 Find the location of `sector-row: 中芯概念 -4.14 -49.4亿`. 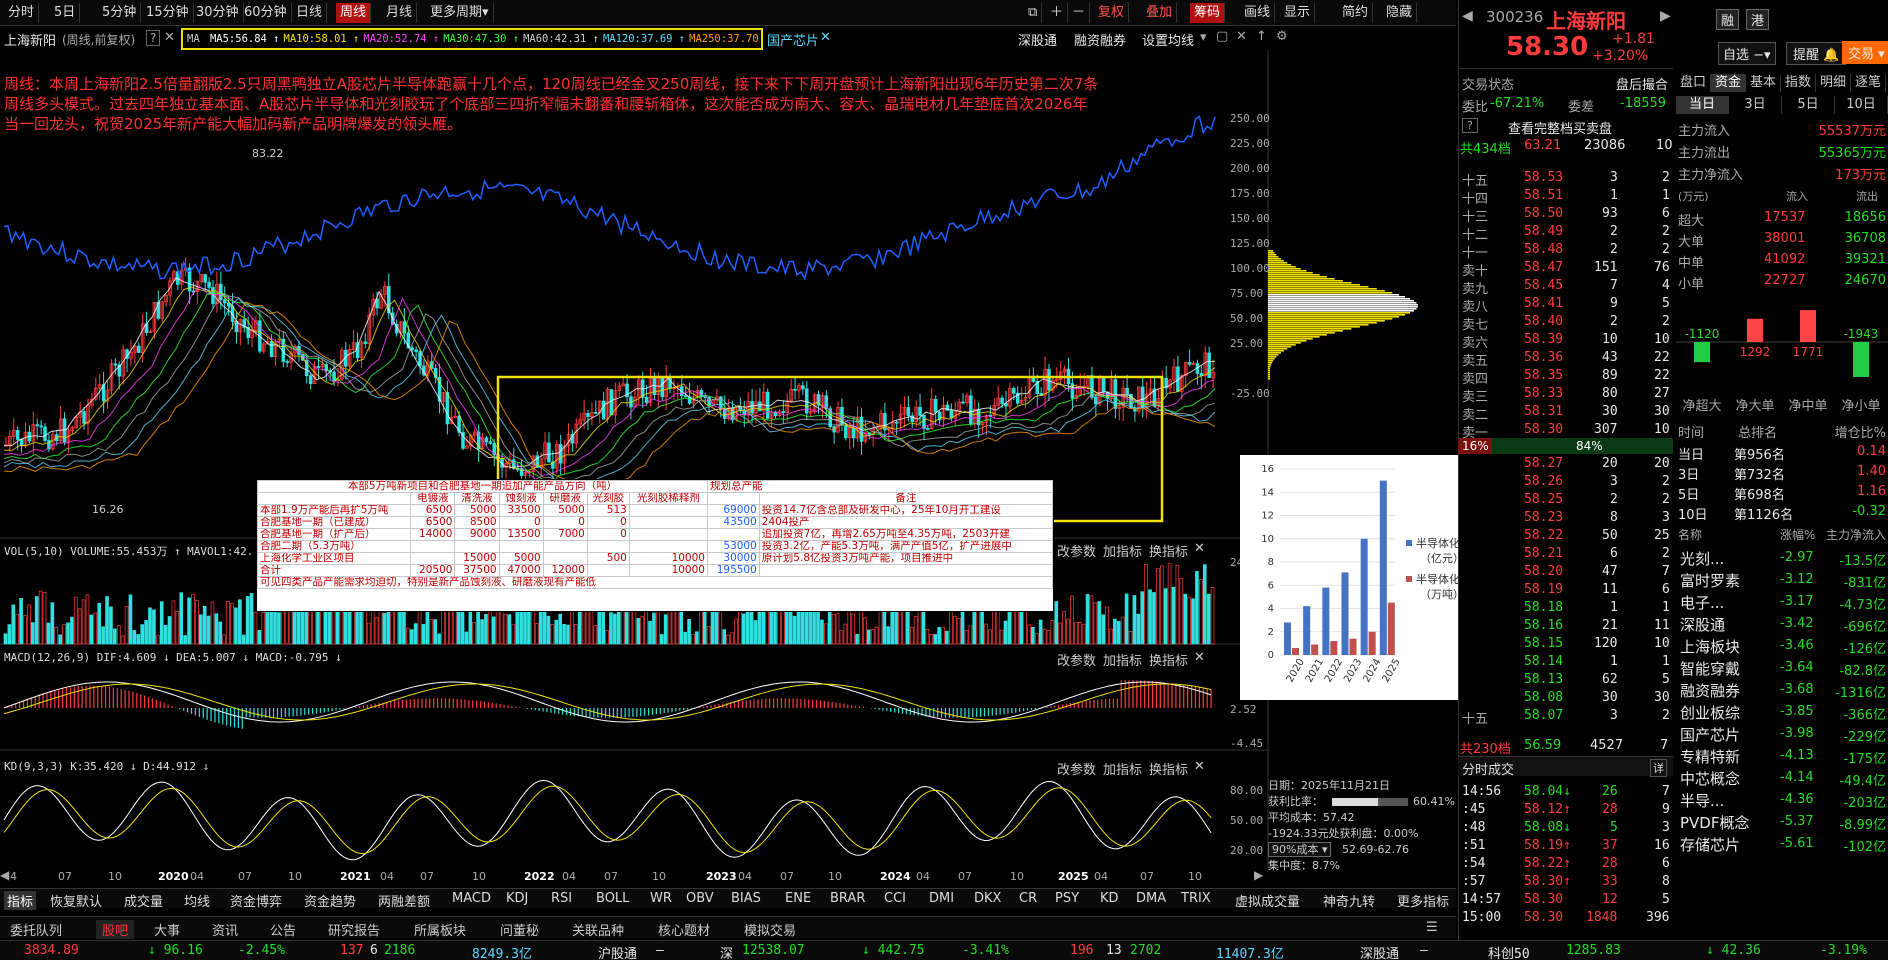

sector-row: 中芯概念 -4.14 -49.4亿 is located at coordinates (1782, 777).